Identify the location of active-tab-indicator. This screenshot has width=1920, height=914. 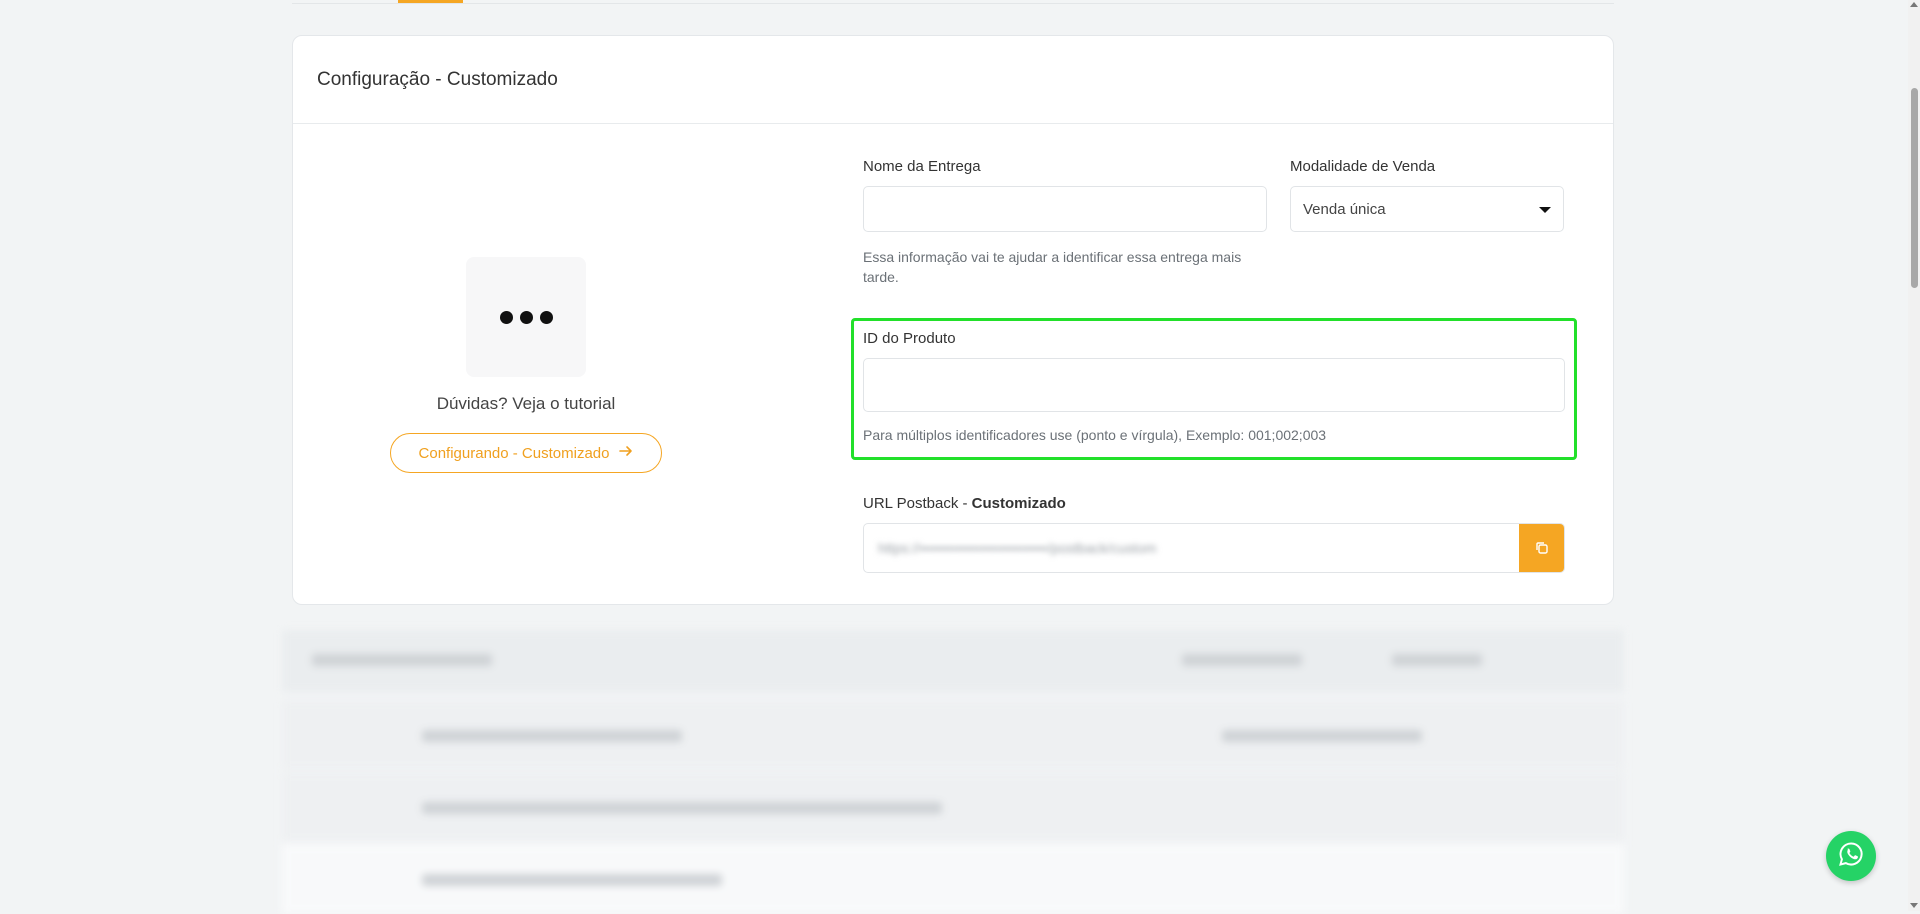
(430, 1).